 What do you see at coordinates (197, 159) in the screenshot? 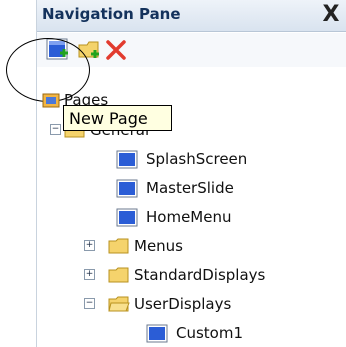
I see `tree-item-label: SplashScreen` at bounding box center [197, 159].